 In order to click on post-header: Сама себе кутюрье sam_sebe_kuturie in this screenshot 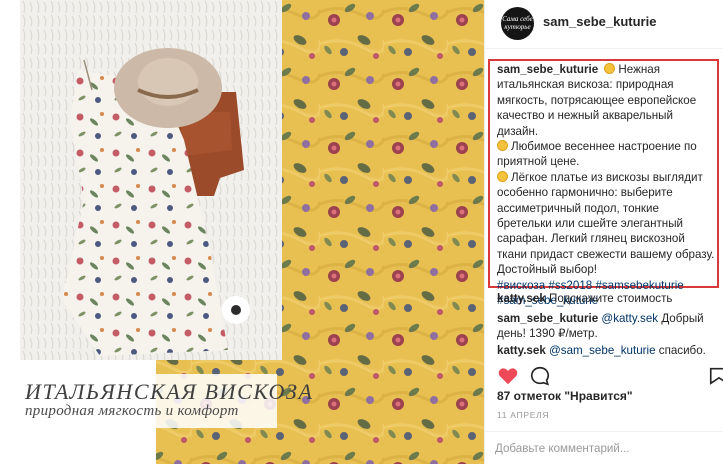, I will do `click(604, 24)`.